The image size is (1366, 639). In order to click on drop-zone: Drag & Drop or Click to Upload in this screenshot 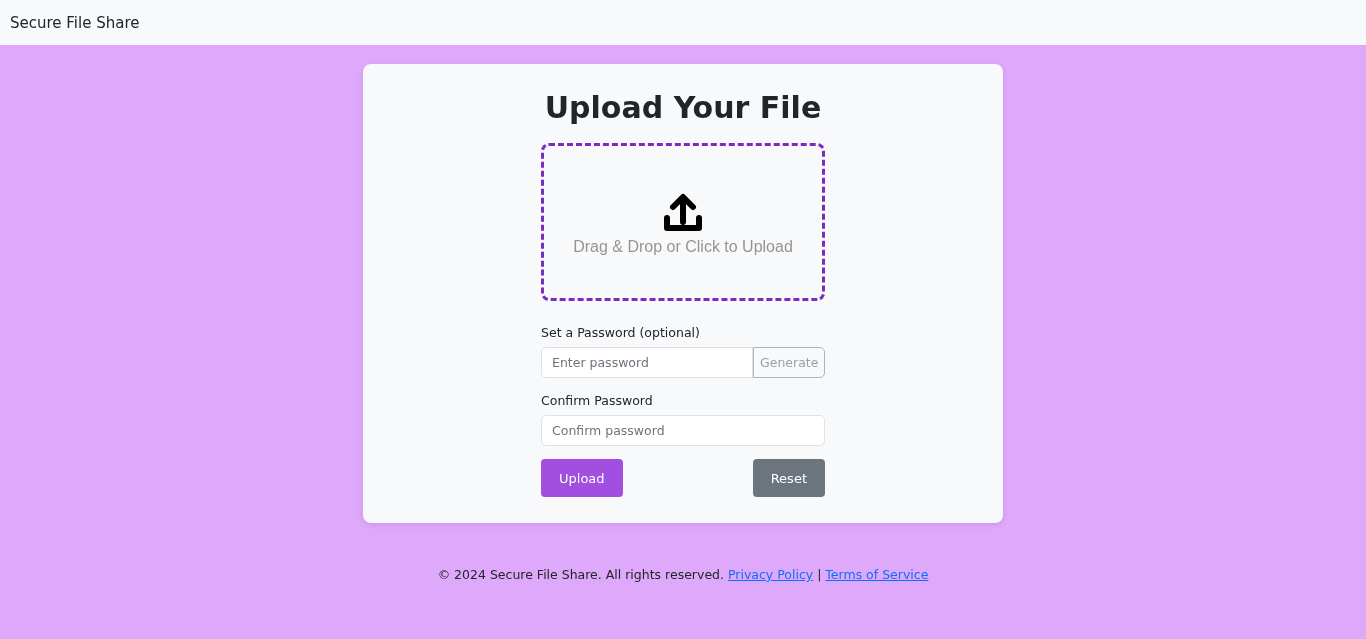, I will do `click(683, 222)`.